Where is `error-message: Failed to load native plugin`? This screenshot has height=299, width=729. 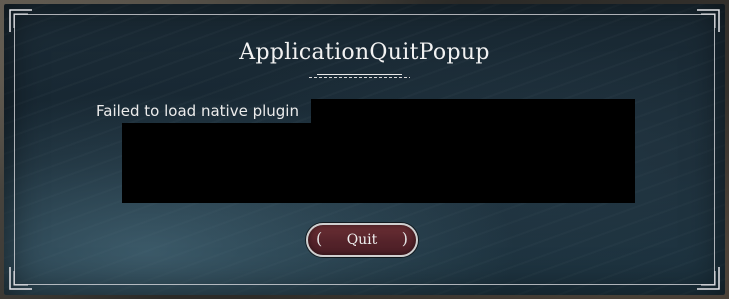
error-message: Failed to load native plugin is located at coordinates (197, 111).